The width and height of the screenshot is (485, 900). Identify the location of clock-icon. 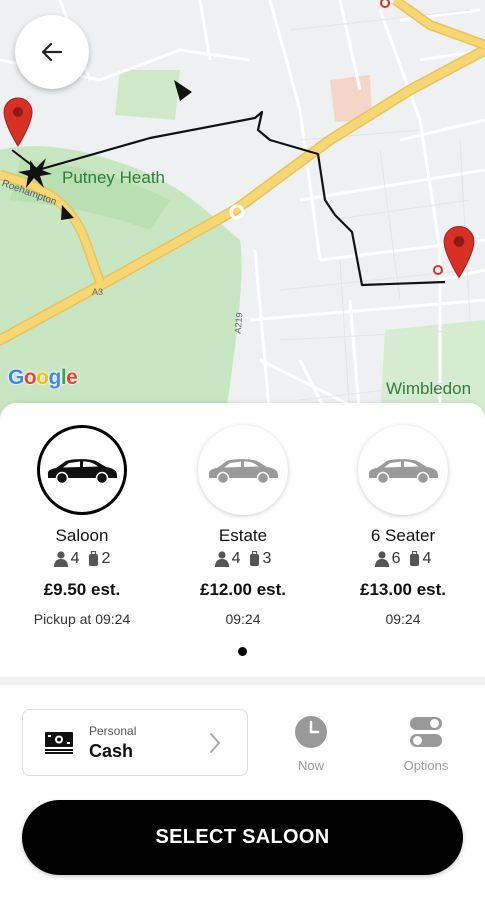
(311, 732).